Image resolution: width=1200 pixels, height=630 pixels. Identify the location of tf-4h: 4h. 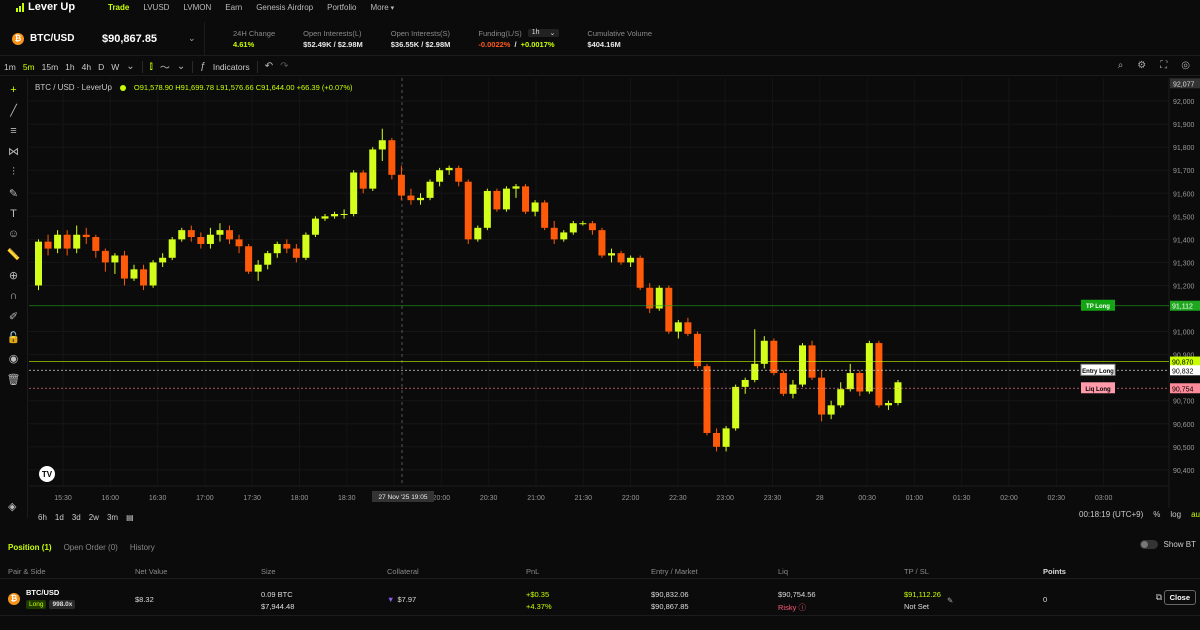
(86, 67).